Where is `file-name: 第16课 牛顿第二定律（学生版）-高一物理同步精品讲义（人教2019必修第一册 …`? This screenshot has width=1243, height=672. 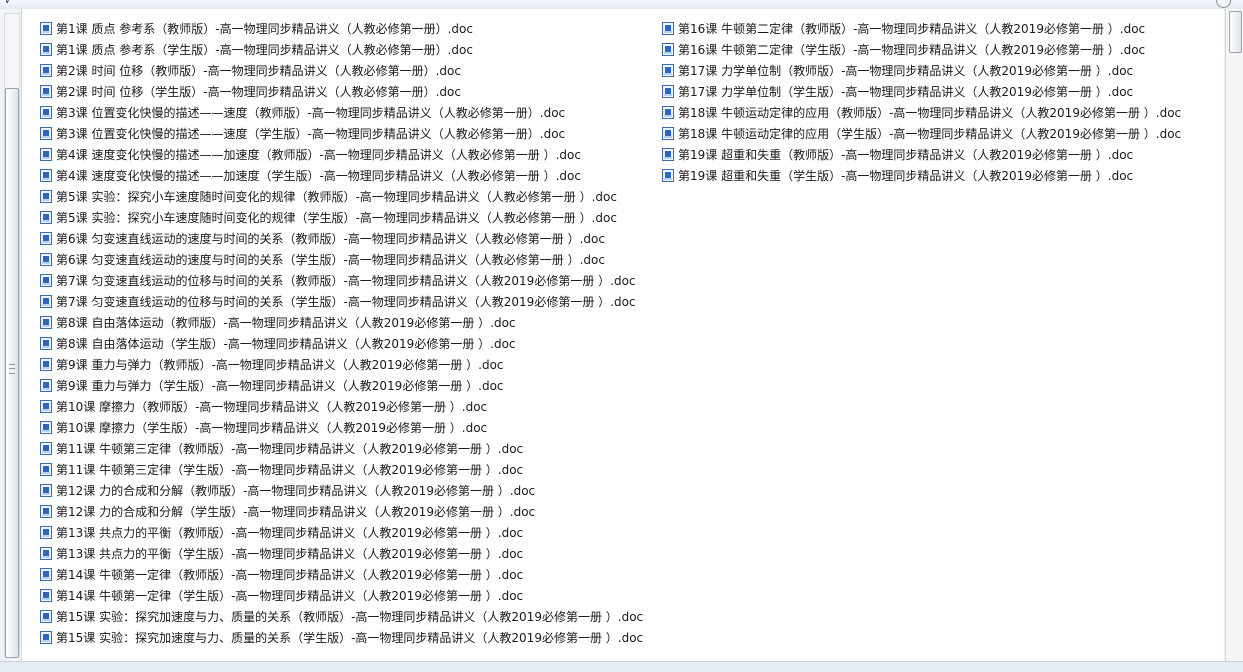 file-name: 第16课 牛顿第二定律（学生版）-高一物理同步精品讲义（人教2019必修第一册 … is located at coordinates (912, 49).